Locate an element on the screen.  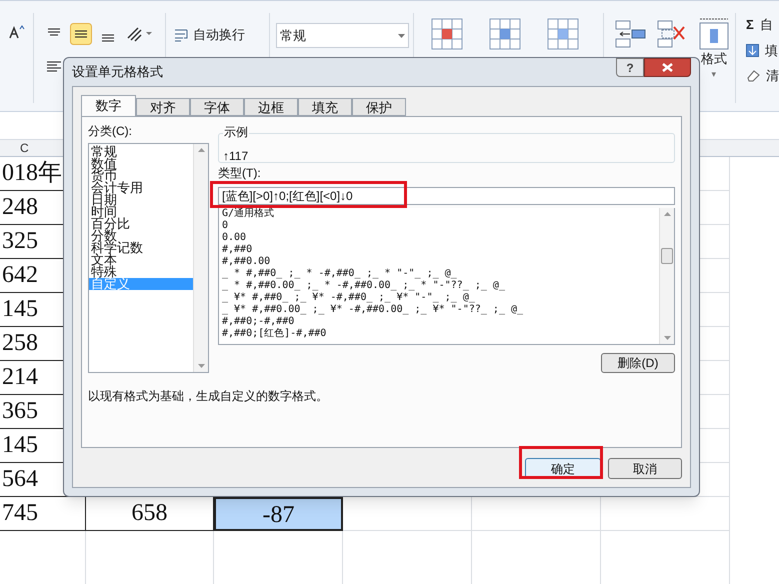
table-cell: -87 is located at coordinates (278, 514).